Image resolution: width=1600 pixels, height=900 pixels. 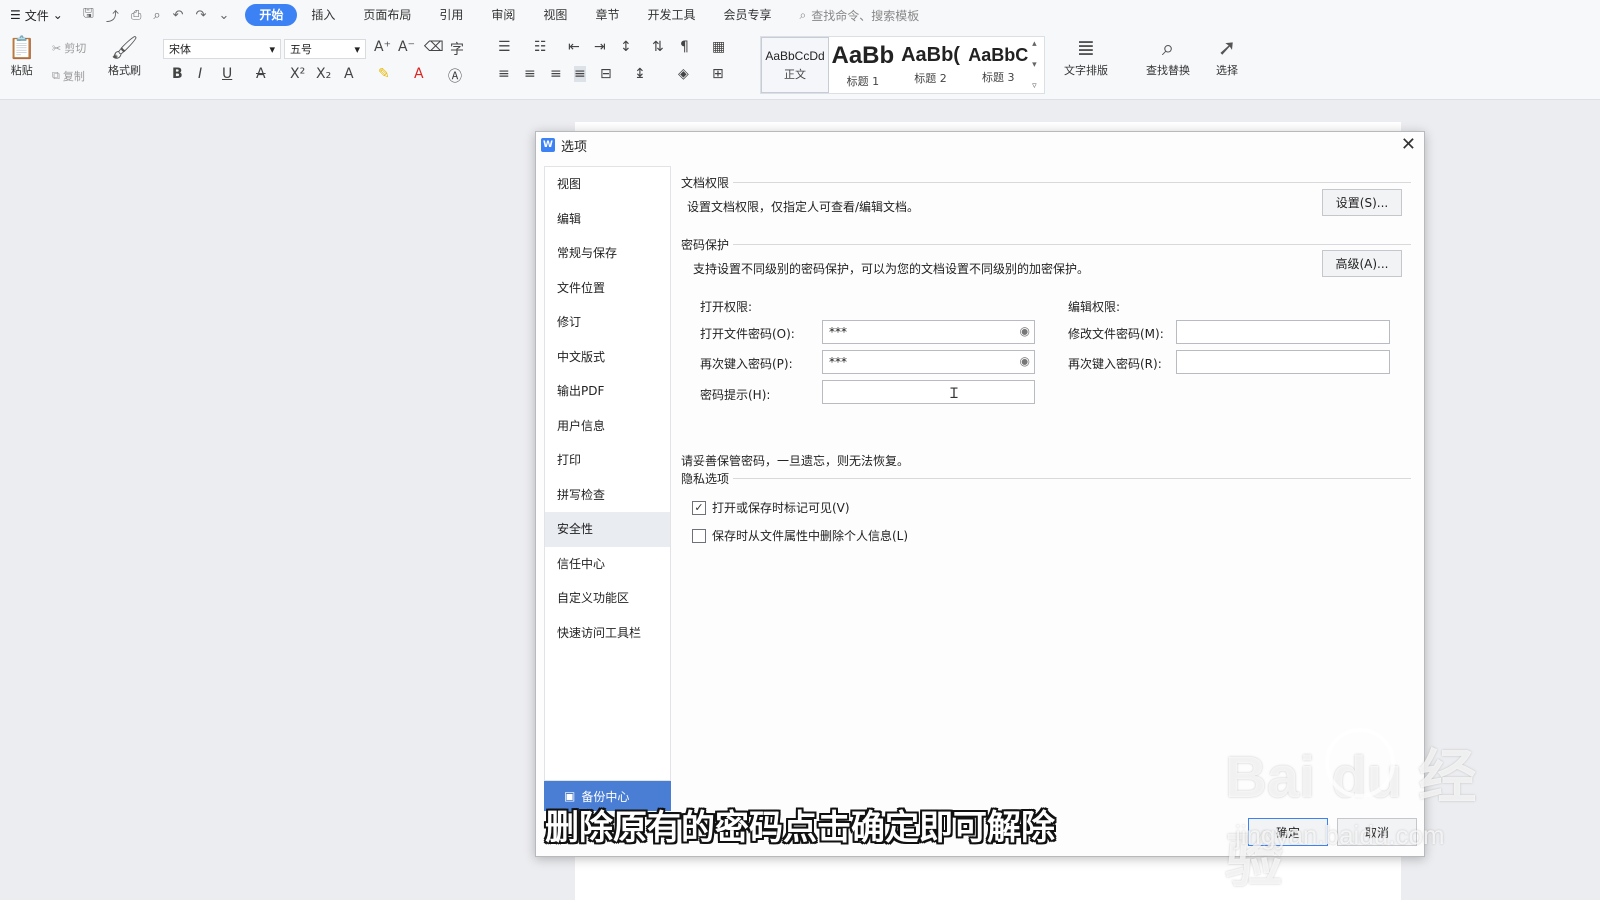 I want to click on select-button: ➚ 选择, so click(x=1227, y=57).